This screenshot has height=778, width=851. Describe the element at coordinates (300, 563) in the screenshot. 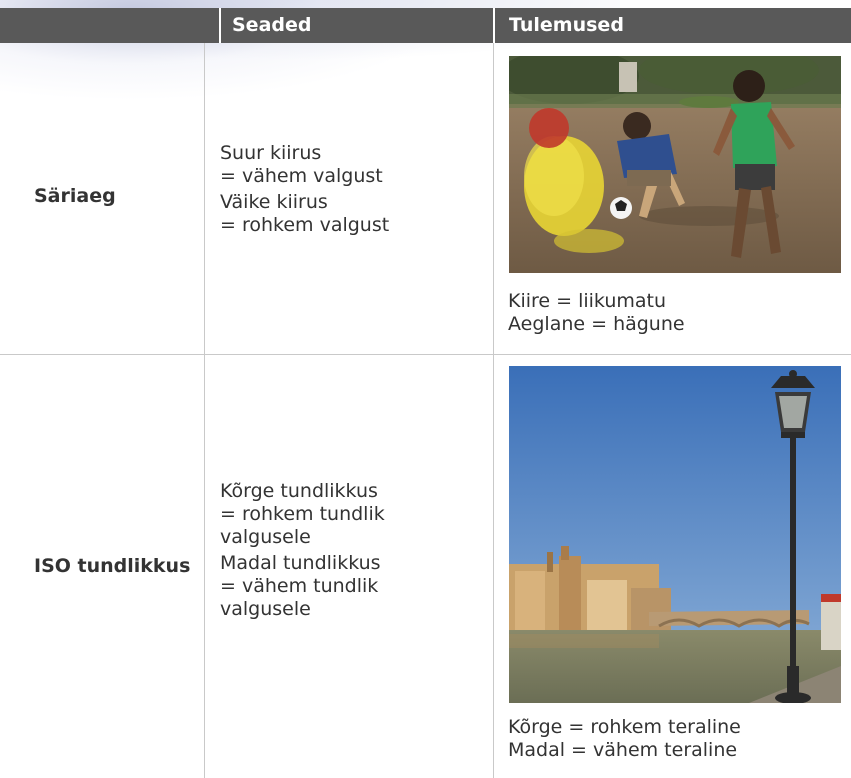

I see `settings-line: Madal tundlikkus` at that location.